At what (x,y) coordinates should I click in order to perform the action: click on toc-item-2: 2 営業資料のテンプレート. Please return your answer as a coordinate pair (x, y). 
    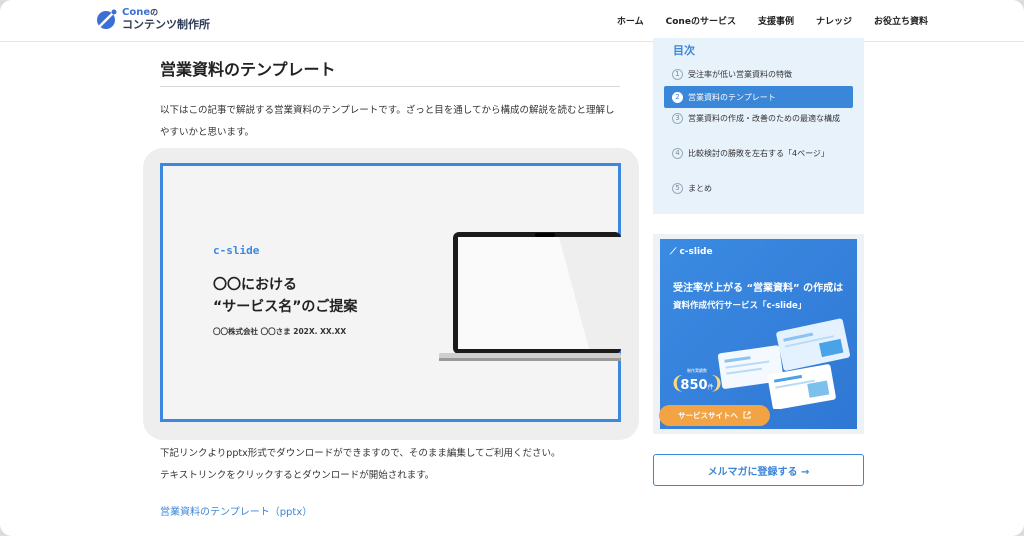
    Looking at the image, I should click on (758, 97).